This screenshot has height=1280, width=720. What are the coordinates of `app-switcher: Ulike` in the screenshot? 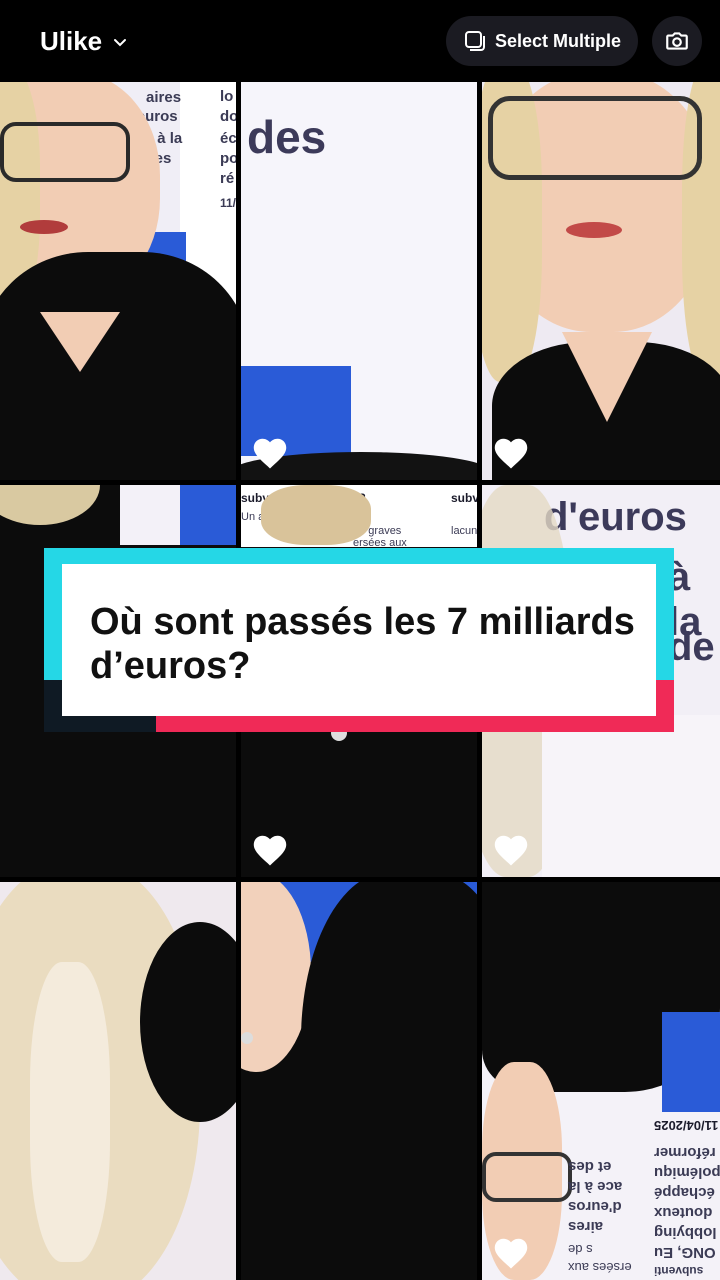 It's located at (84, 41).